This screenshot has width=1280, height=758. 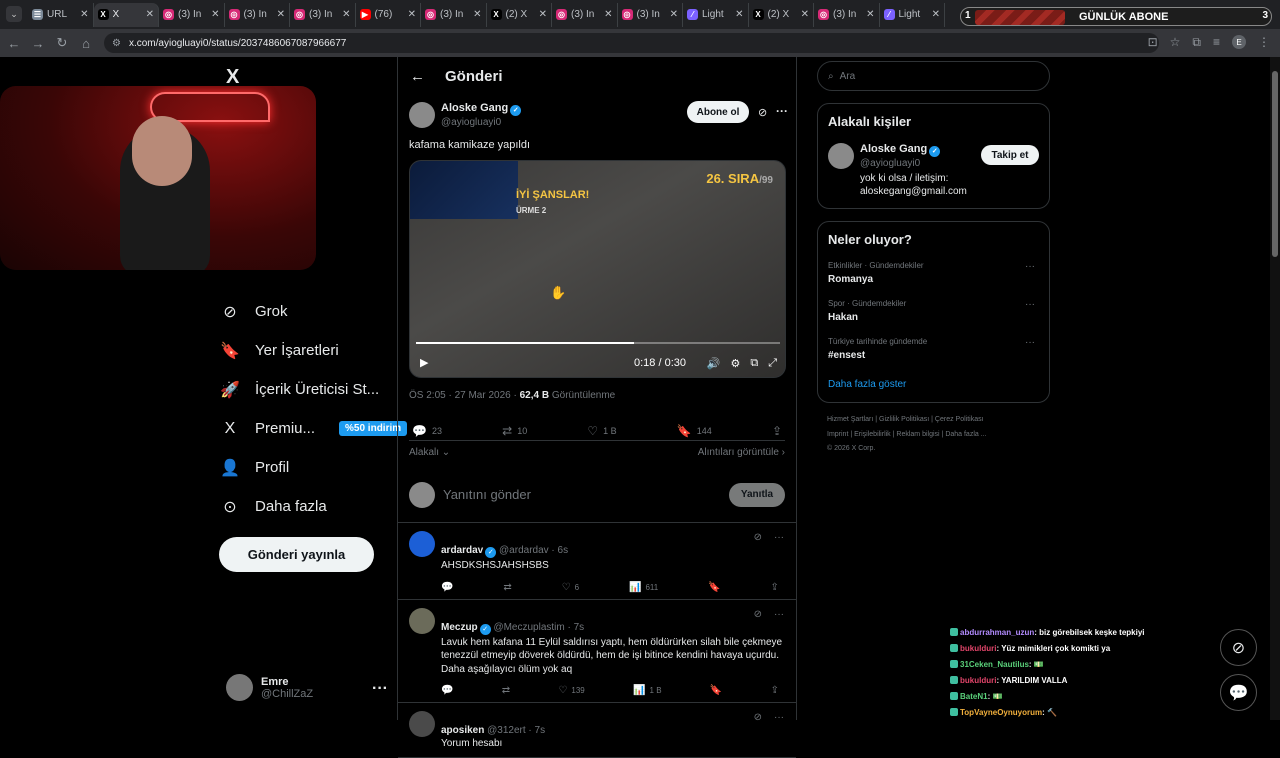 I want to click on sidebar-item-x-premium: X Premiu... %50 indirim, so click(x=313, y=428).